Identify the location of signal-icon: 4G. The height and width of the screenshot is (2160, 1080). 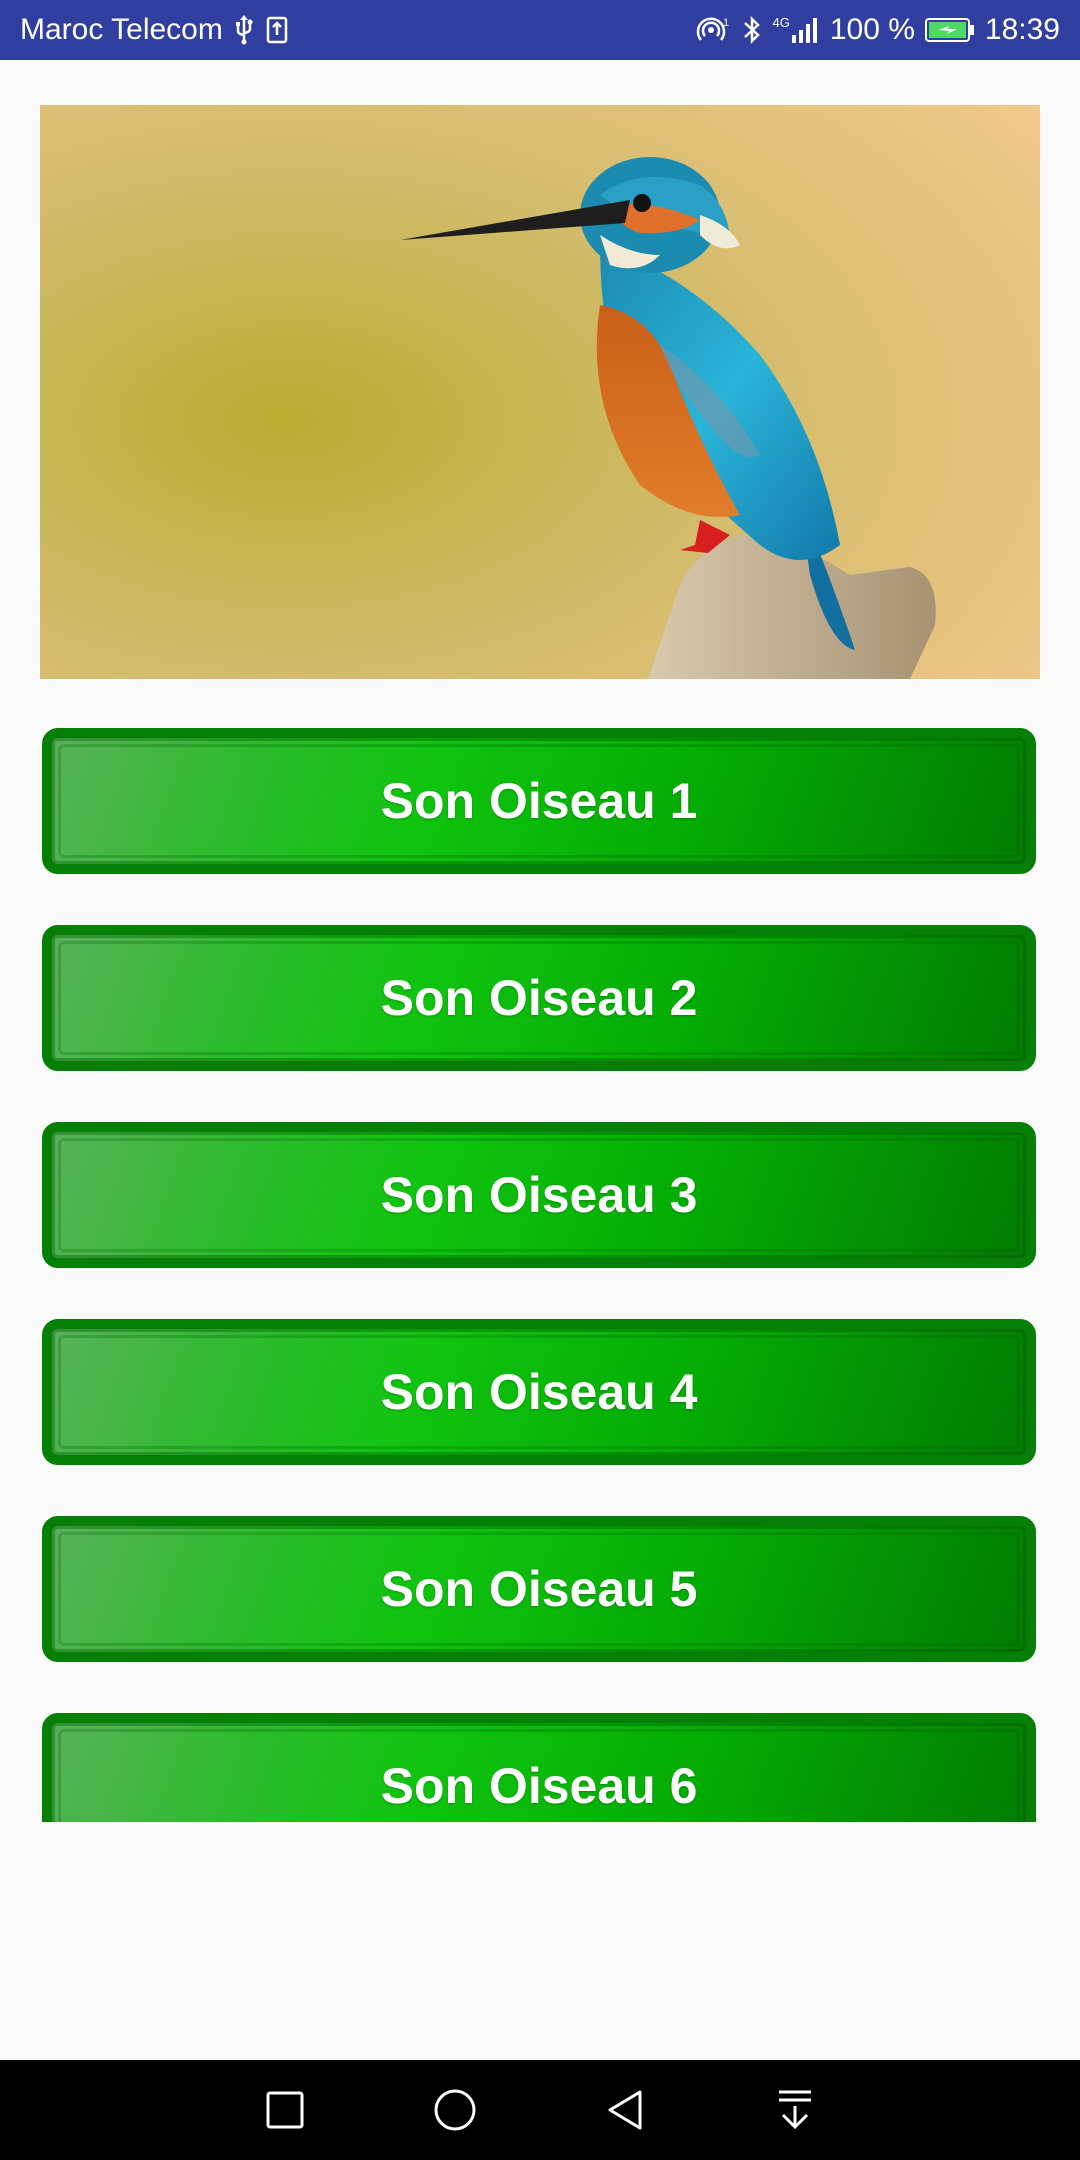
(796, 30).